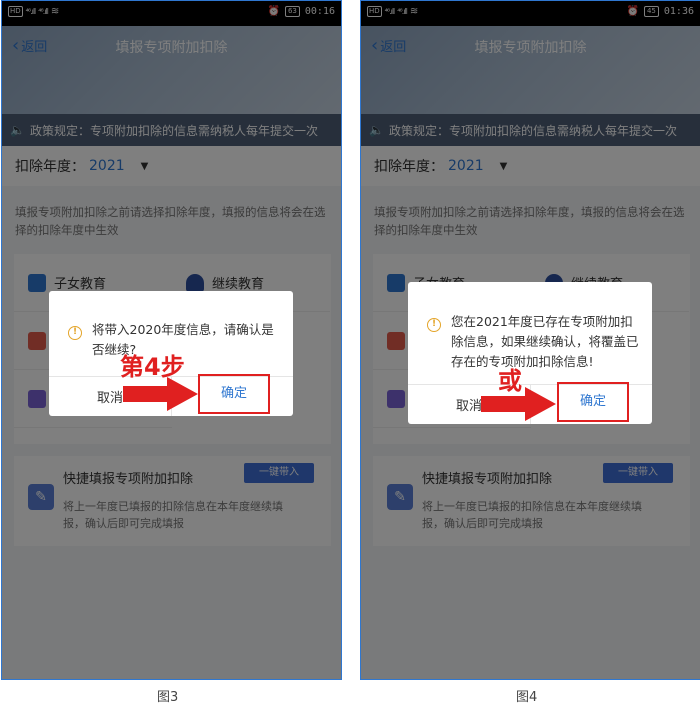 The height and width of the screenshot is (719, 700). What do you see at coordinates (168, 697) in the screenshot?
I see `figure-caption-left: 图3` at bounding box center [168, 697].